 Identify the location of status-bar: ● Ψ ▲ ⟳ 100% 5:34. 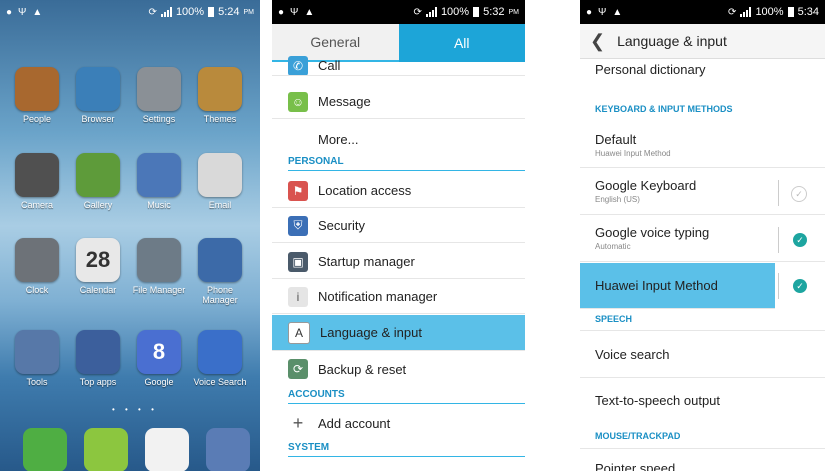
(702, 12).